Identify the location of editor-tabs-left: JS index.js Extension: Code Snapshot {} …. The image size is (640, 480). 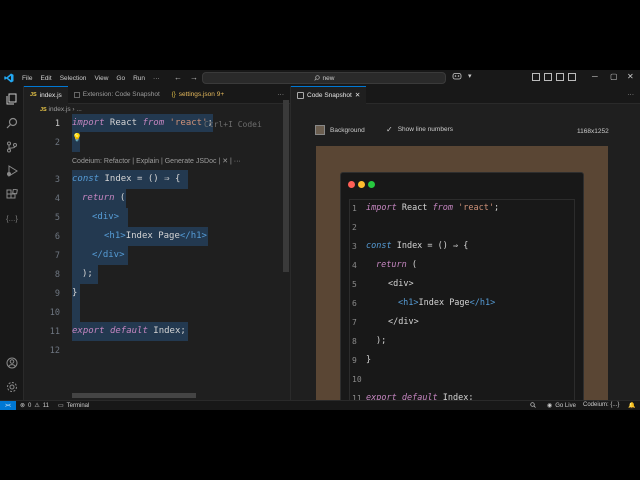
(157, 94).